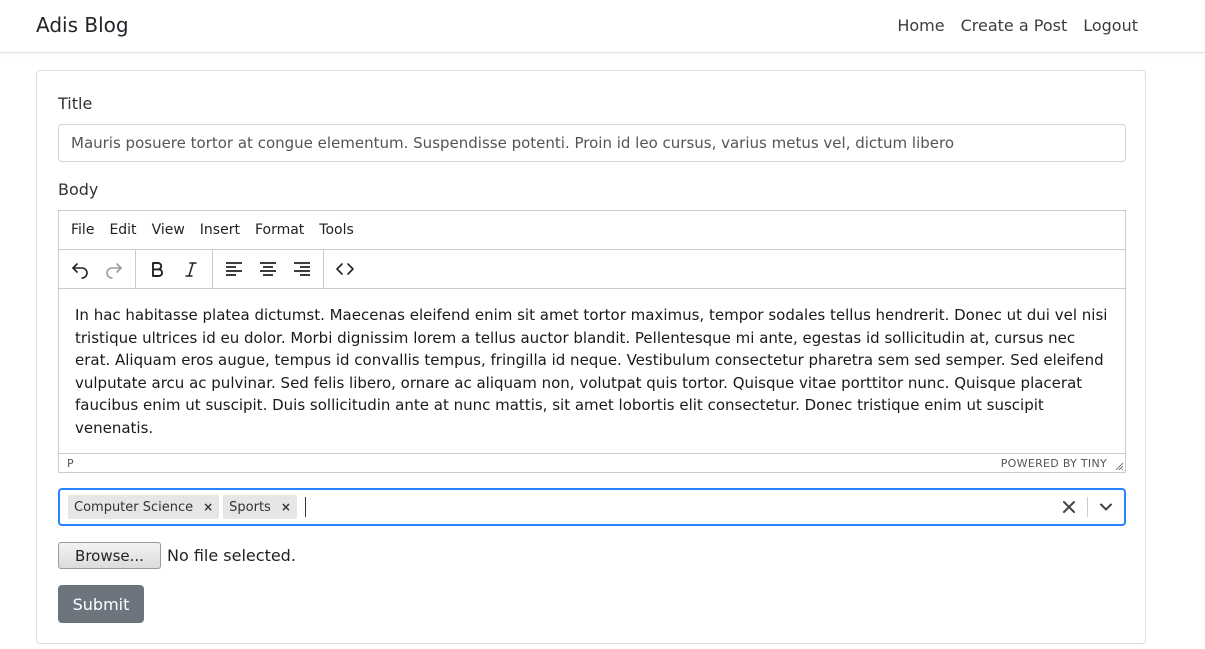 Image resolution: width=1205 pixels, height=649 pixels. I want to click on close-icon, so click(1069, 507).